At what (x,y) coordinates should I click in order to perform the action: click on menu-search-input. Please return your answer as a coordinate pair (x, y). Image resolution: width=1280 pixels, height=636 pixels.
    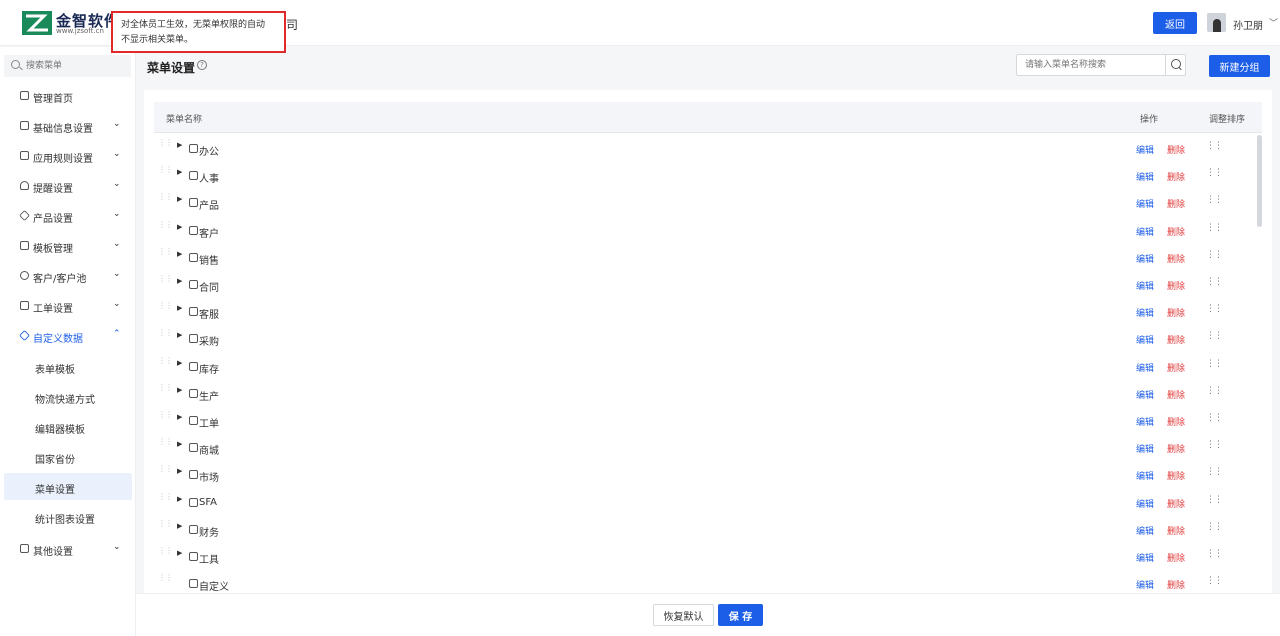
    Looking at the image, I should click on (1095, 65).